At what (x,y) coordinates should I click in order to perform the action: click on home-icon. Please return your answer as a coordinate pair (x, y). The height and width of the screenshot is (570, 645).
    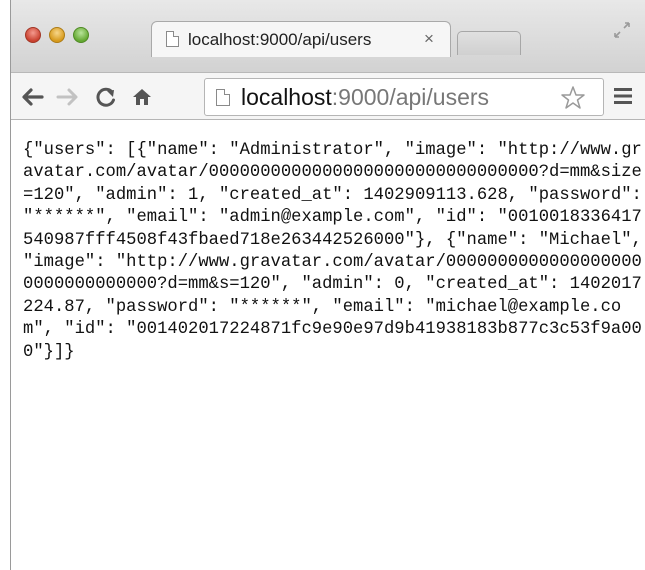
    Looking at the image, I should click on (142, 97).